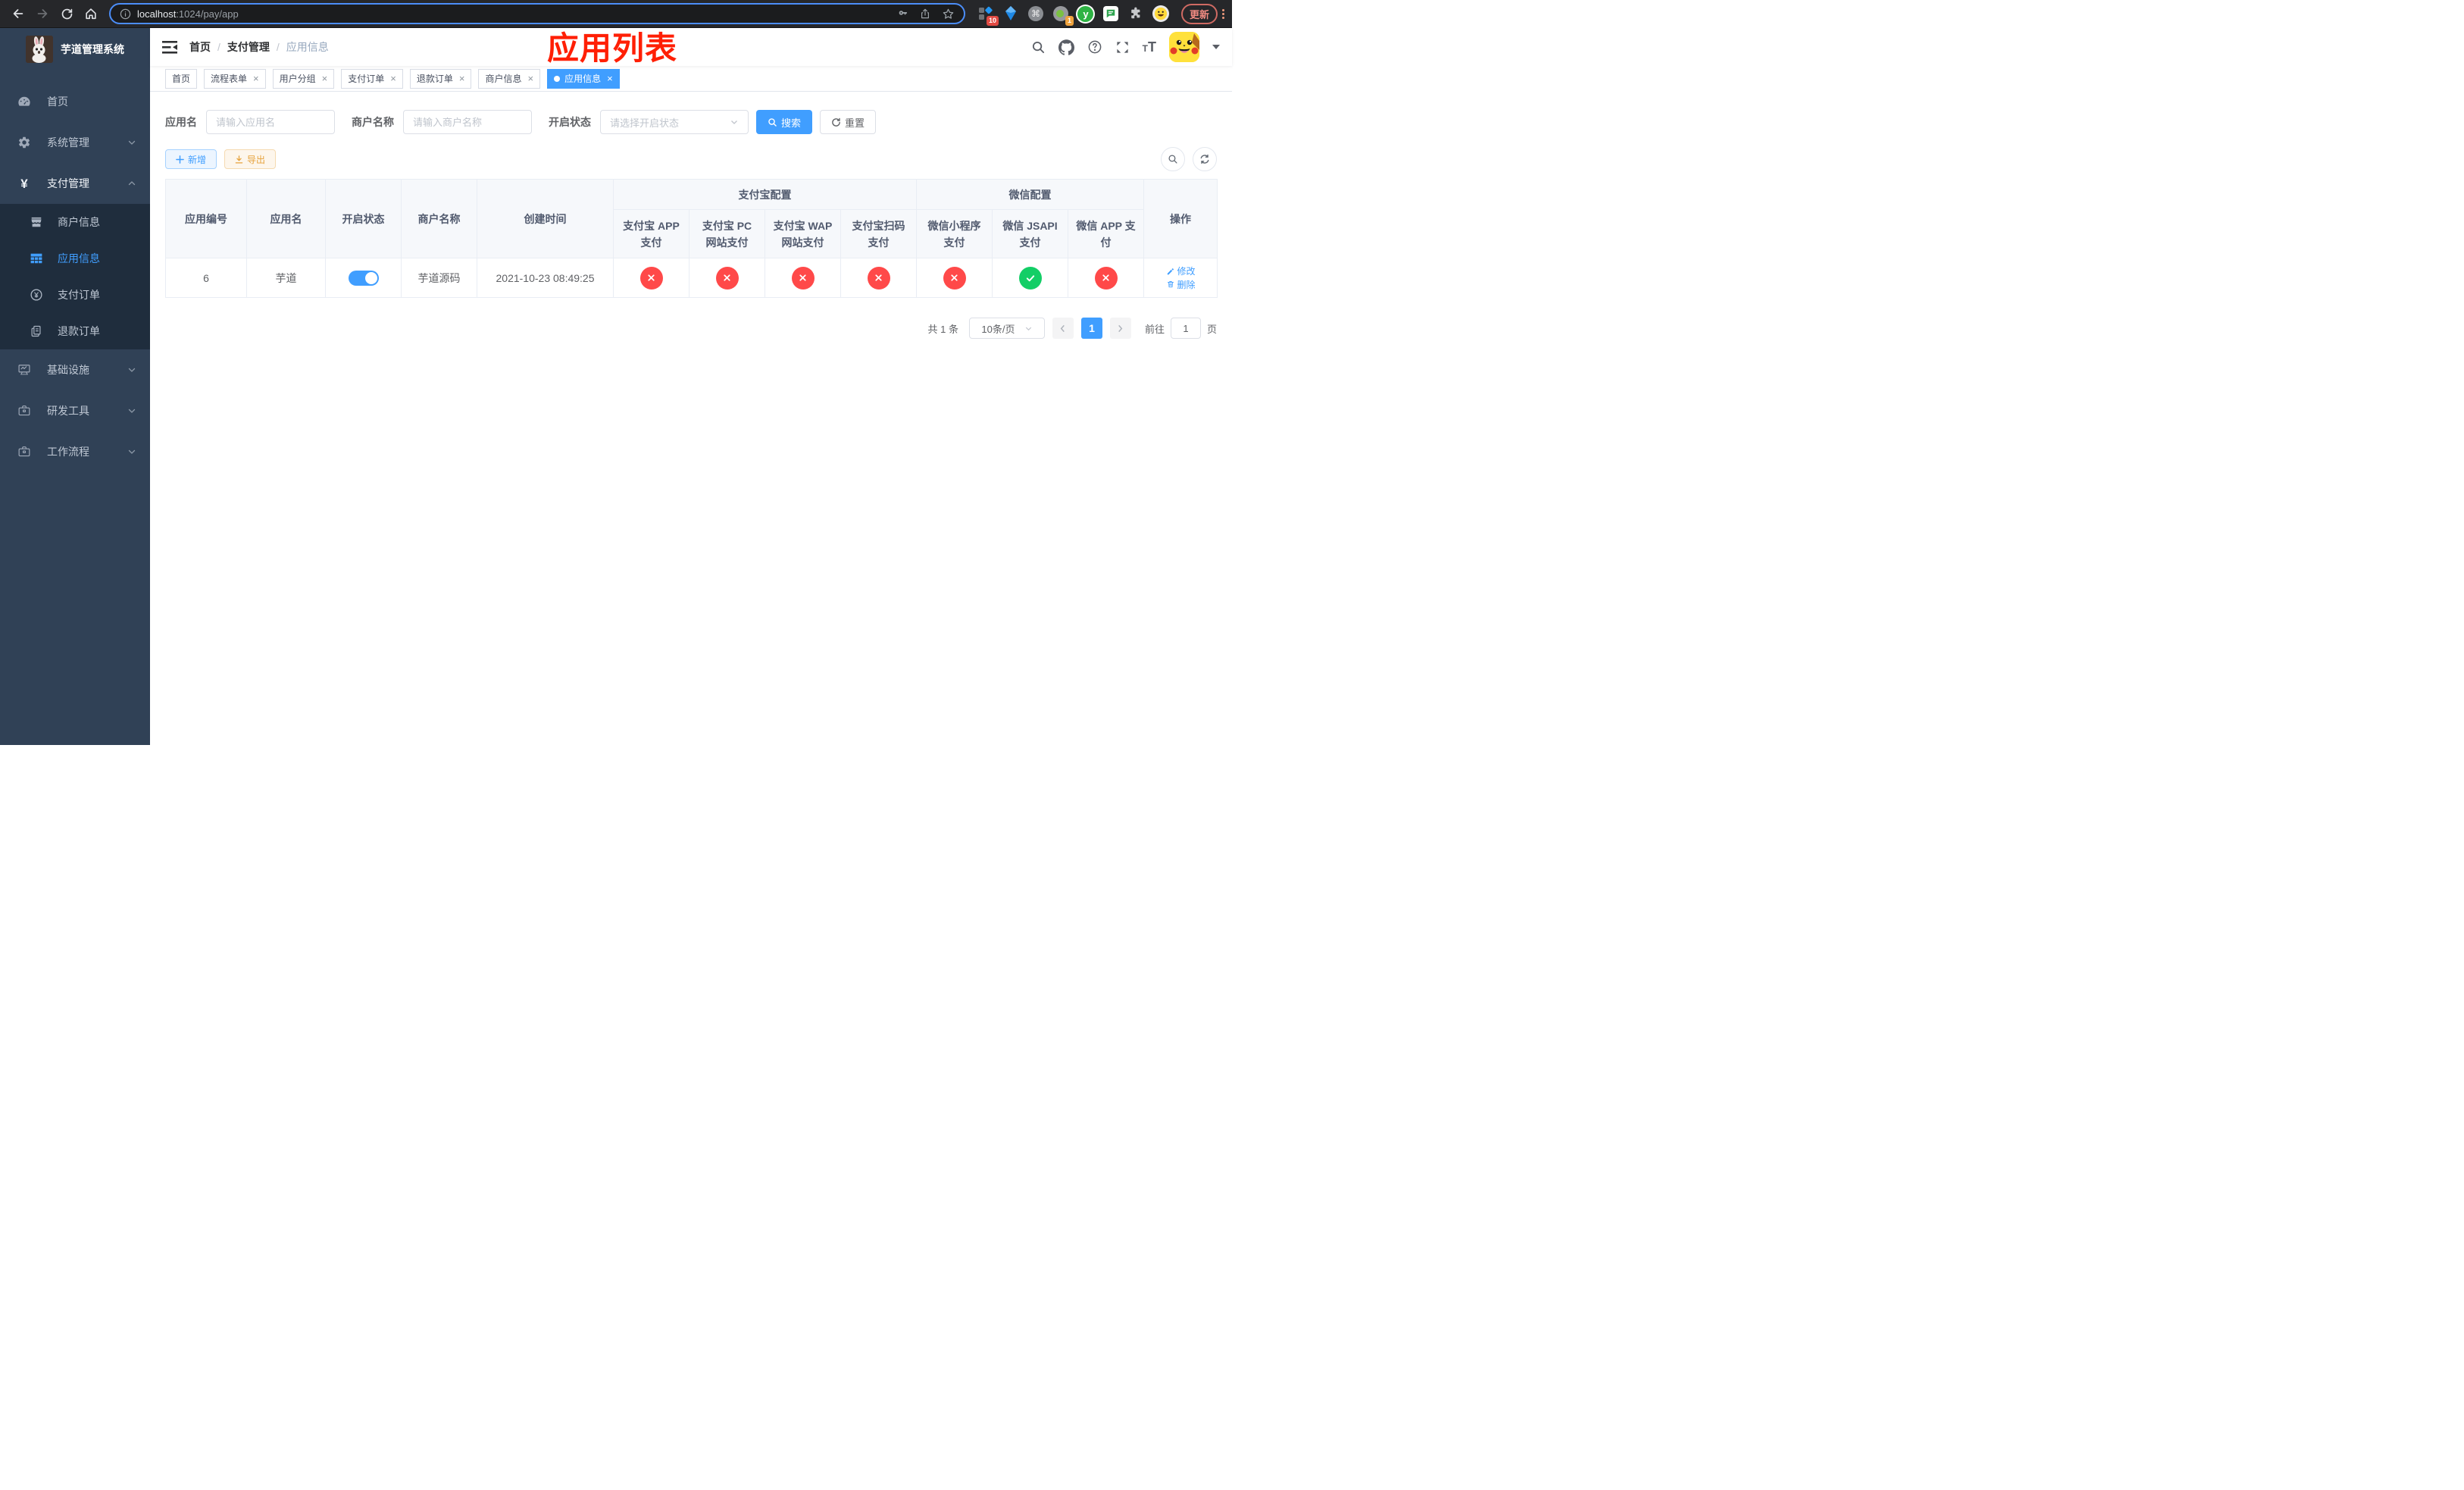 This screenshot has height=1490, width=2464. I want to click on tab-merchant-info: 商户信息 ×, so click(509, 78).